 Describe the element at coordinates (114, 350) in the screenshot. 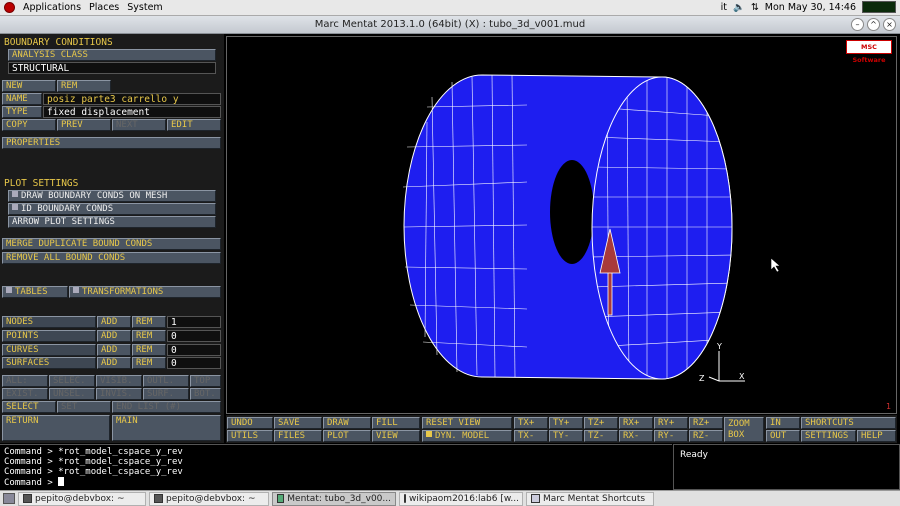

I see `curves-add-button: ADD` at that location.